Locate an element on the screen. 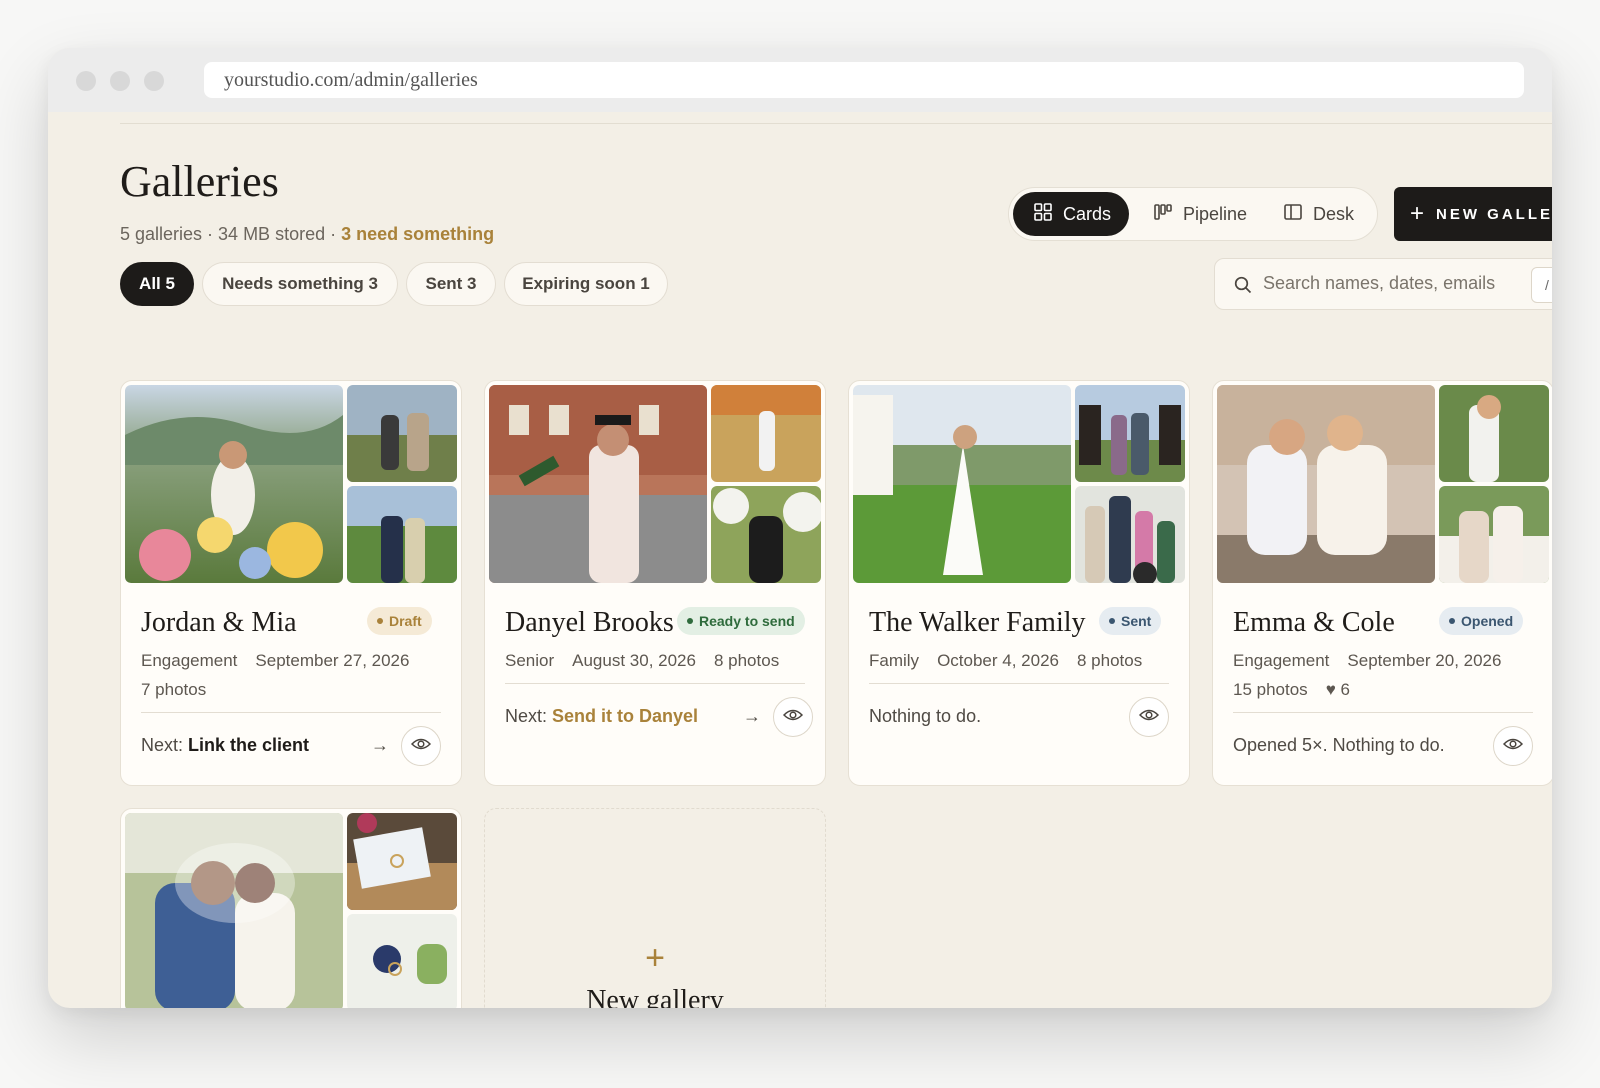  gallery-meta-line2: 7 photos is located at coordinates (182, 690).